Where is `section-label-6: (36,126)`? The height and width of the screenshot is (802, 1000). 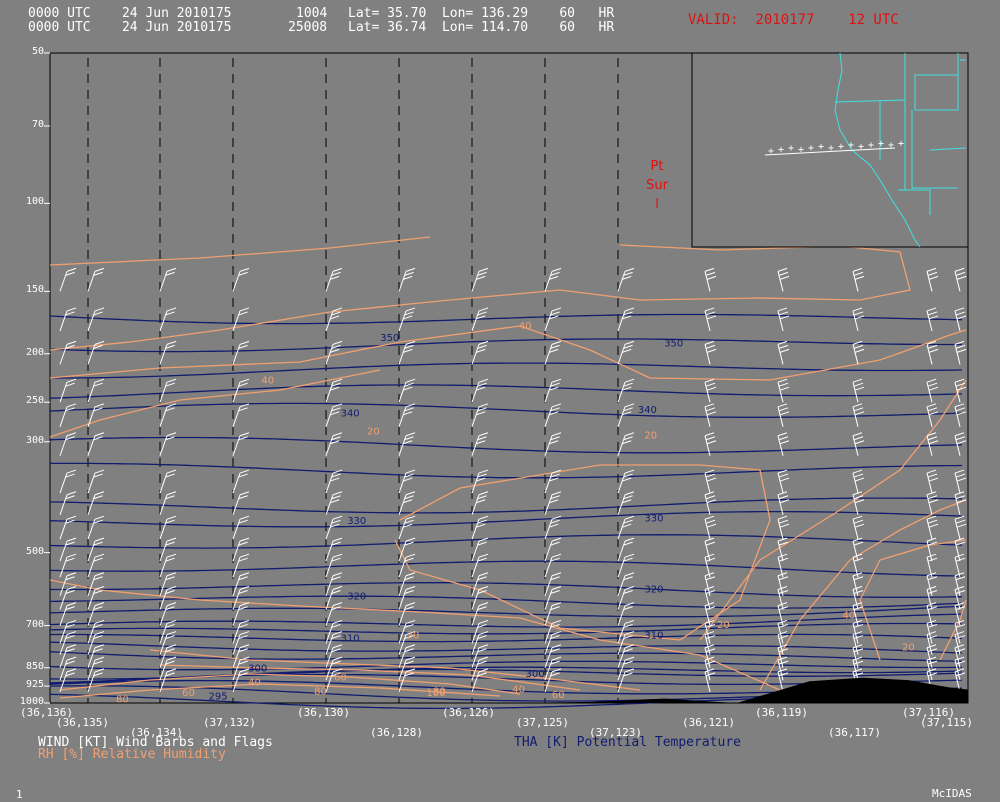
section-label-6: (36,126) is located at coordinates (468, 712).